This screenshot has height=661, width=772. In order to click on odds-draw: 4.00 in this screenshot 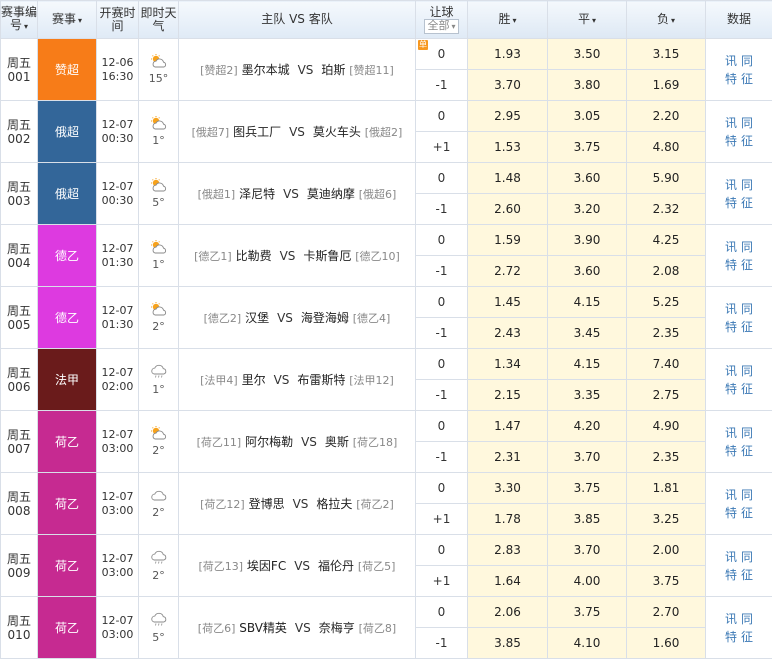, I will do `click(587, 581)`.